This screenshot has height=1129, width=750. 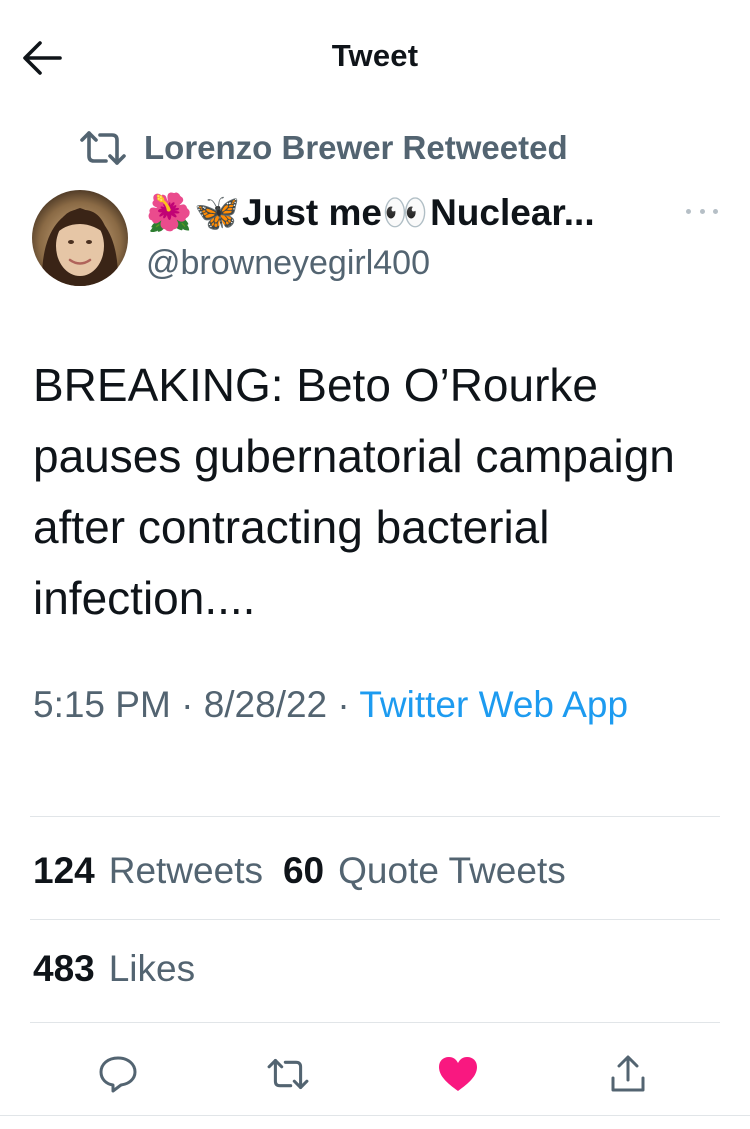 I want to click on user-handle: @browneyegirl400, so click(x=288, y=263).